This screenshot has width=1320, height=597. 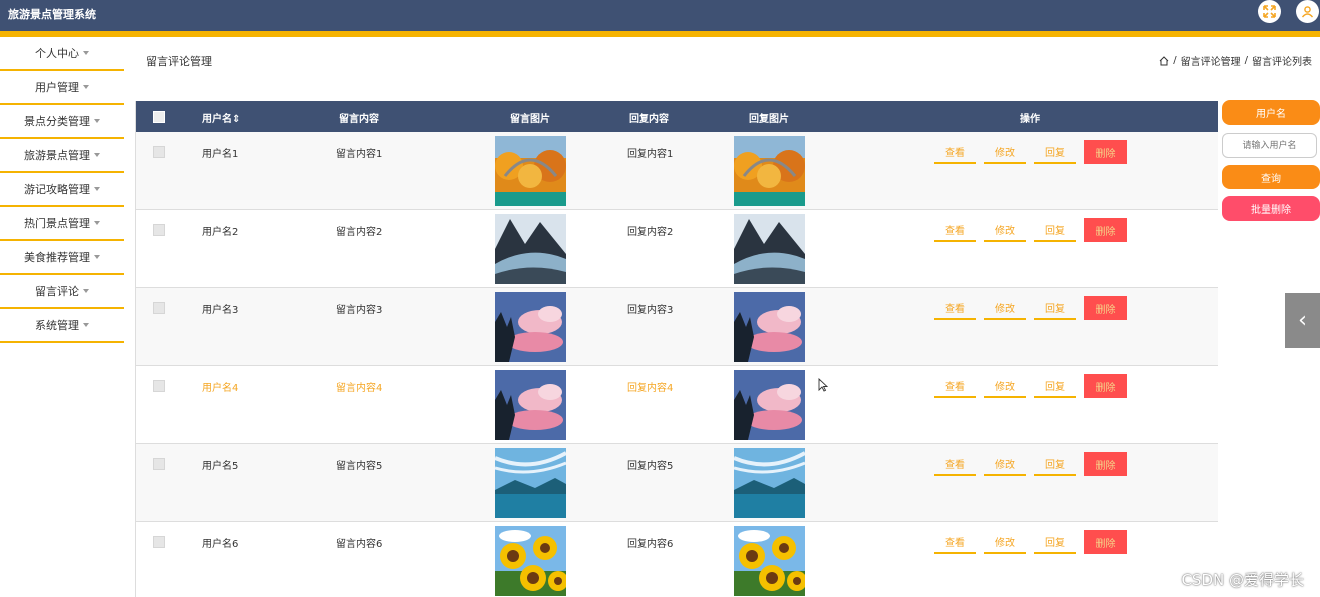 I want to click on collapse-tab: ‹, so click(x=1302, y=320).